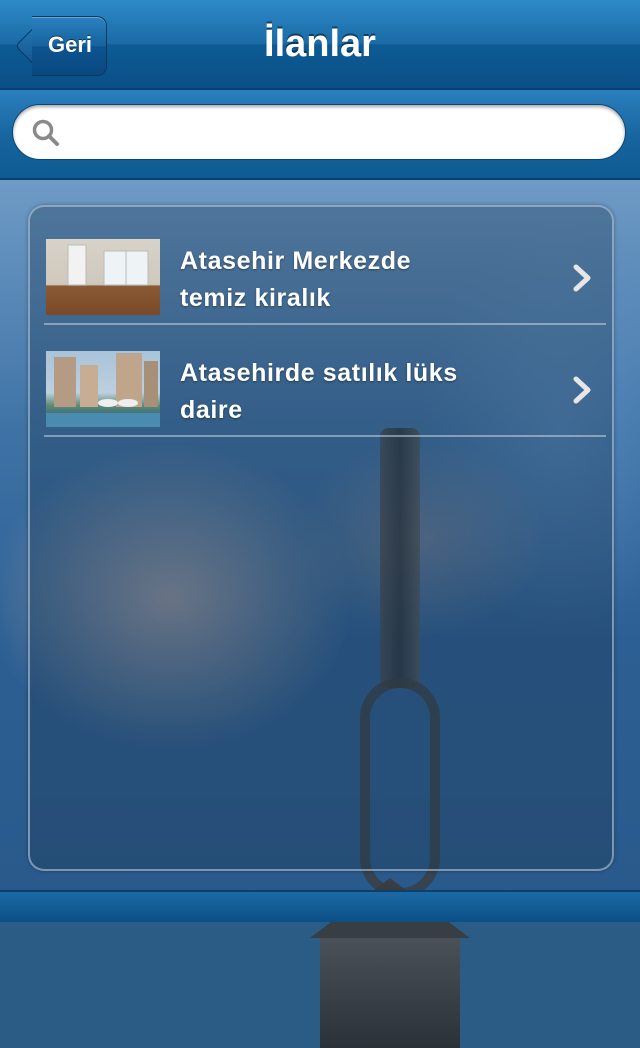 This screenshot has height=1048, width=640. Describe the element at coordinates (340, 133) in the screenshot. I see `search-input` at that location.